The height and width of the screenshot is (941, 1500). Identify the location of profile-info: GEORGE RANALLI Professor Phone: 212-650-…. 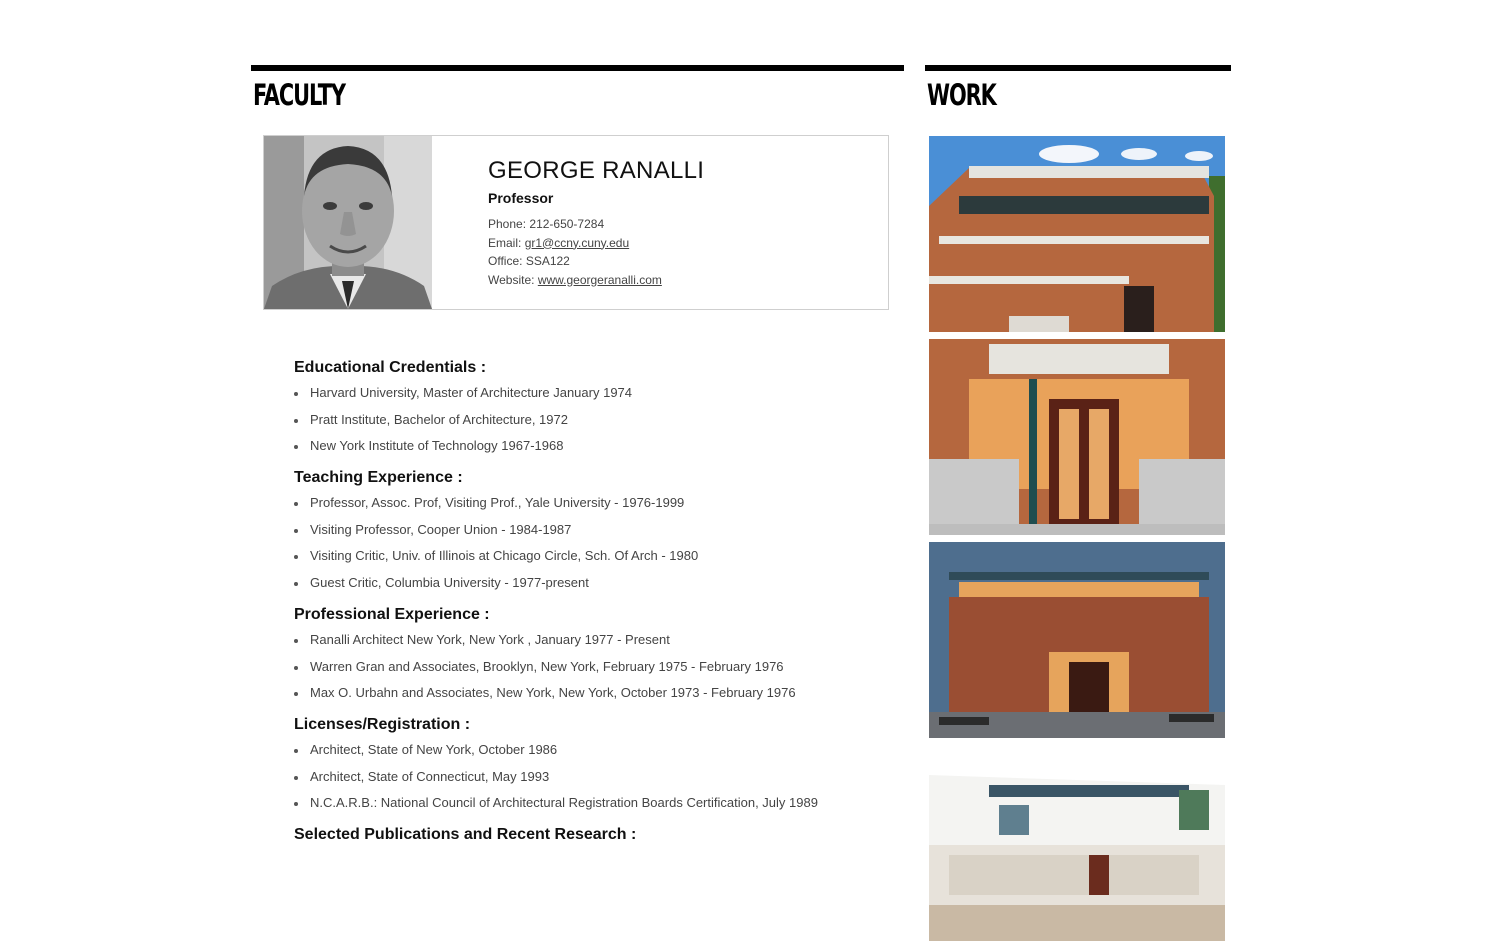
(596, 222).